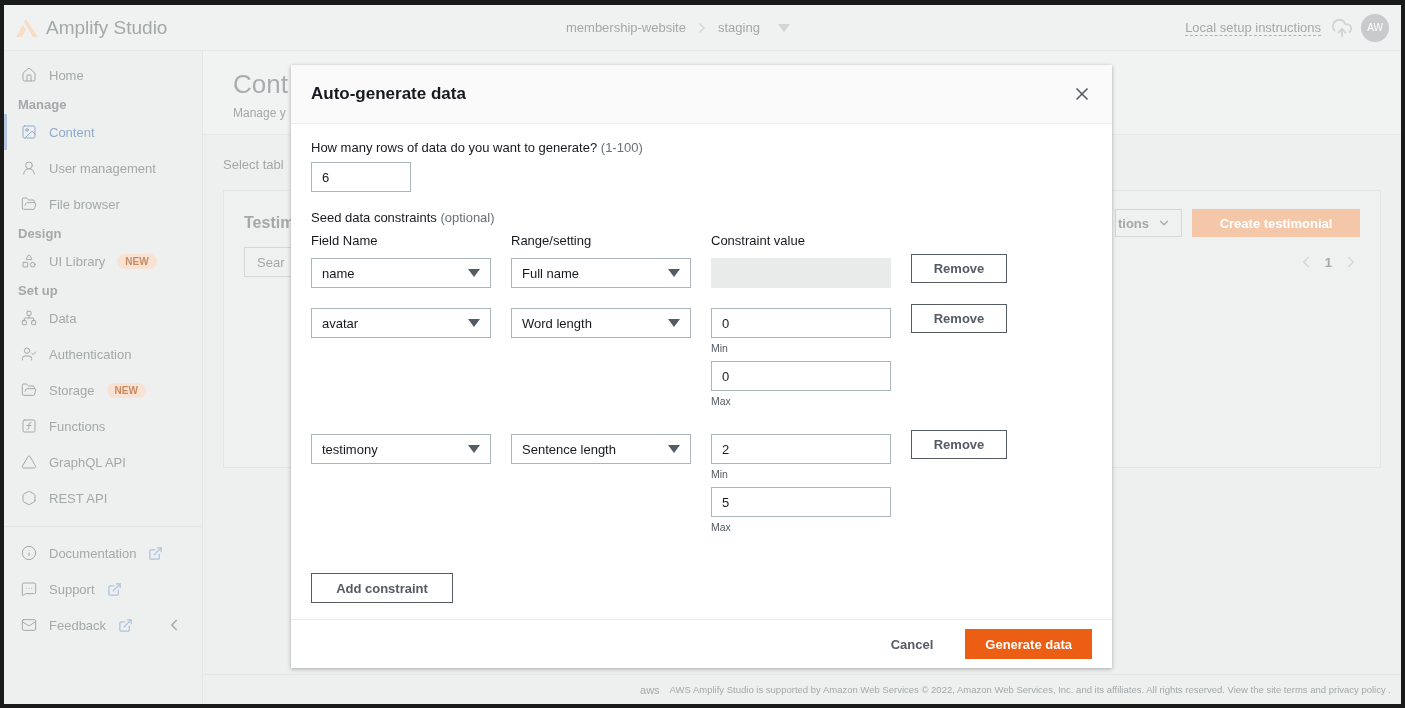  I want to click on sidebar-item: UI Library NEW, so click(103, 261).